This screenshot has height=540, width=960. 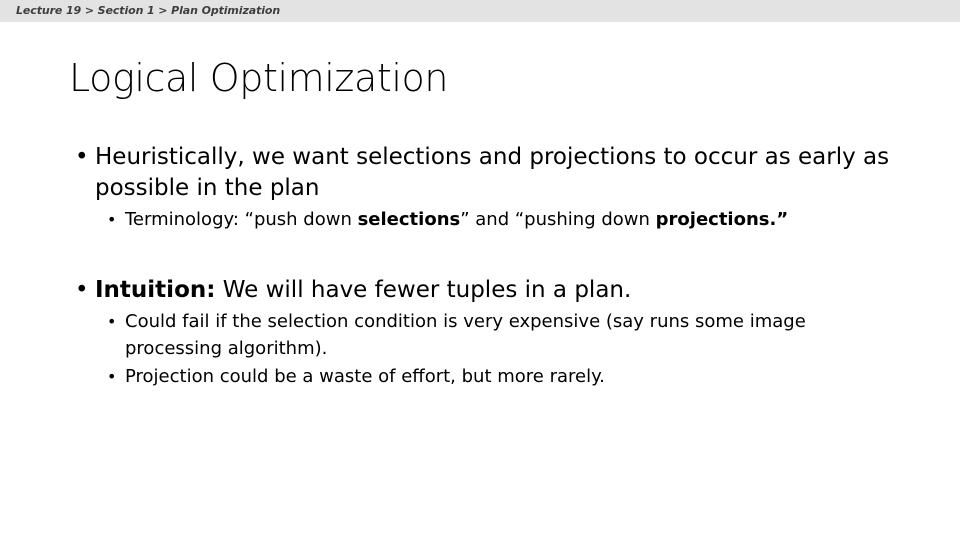 What do you see at coordinates (409, 219) in the screenshot?
I see `bullet-terminology-bold-selections: selections` at bounding box center [409, 219].